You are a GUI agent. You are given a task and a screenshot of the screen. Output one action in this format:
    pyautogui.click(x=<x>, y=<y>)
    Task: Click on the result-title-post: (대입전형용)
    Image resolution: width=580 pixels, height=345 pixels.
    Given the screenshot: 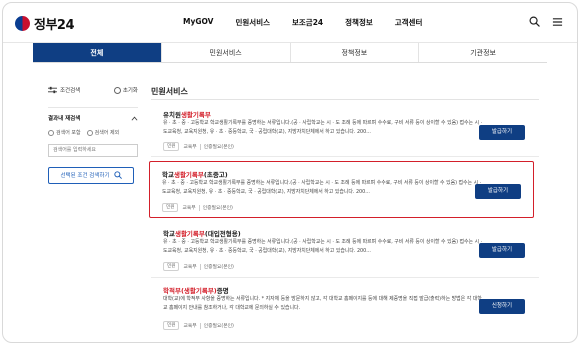 What is the action you would take?
    pyautogui.click(x=222, y=234)
    